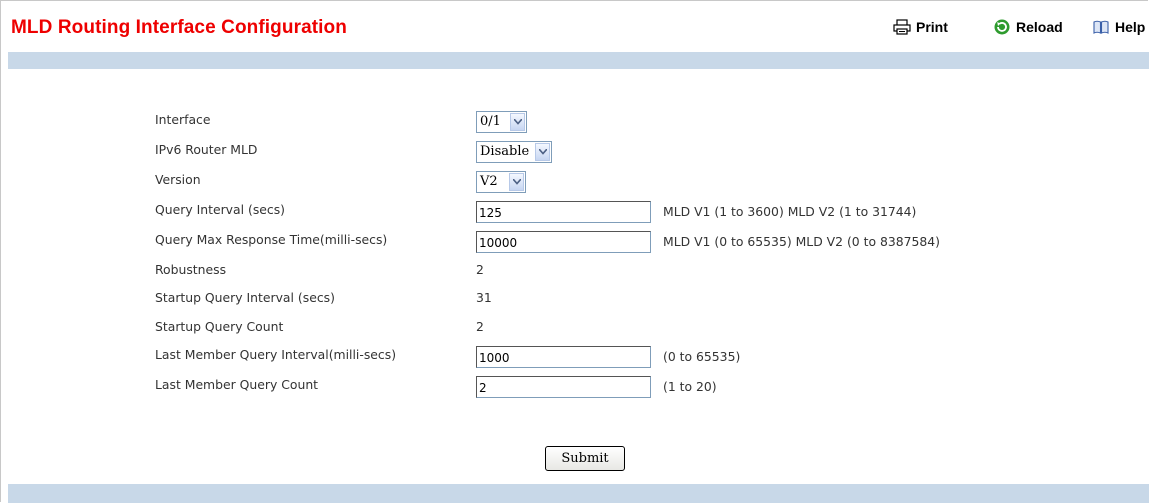 The image size is (1149, 503). What do you see at coordinates (271, 239) in the screenshot?
I see `query-max-response-label: Query Max Response Time(milli-secs)` at bounding box center [271, 239].